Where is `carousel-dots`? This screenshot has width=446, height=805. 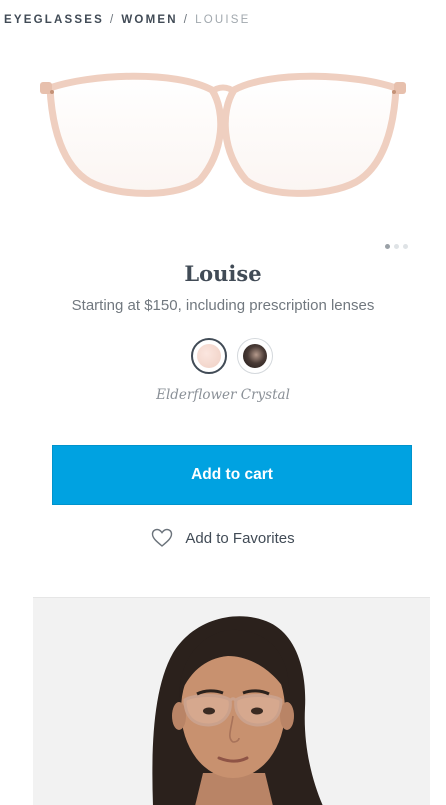 carousel-dots is located at coordinates (396, 246).